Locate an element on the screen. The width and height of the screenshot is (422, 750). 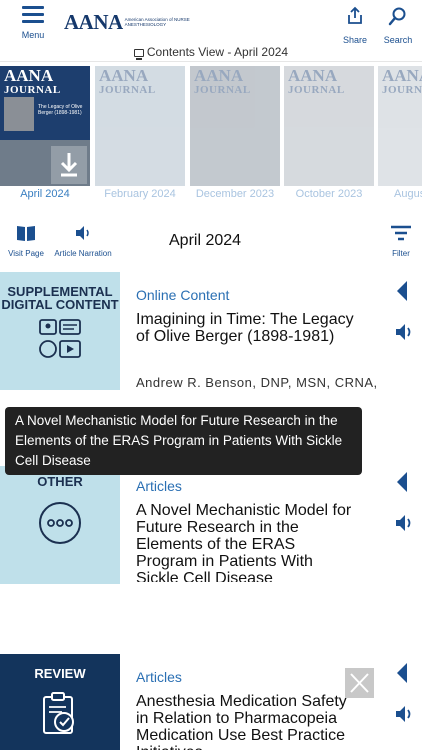
menu-button: Menu is located at coordinates (33, 24).